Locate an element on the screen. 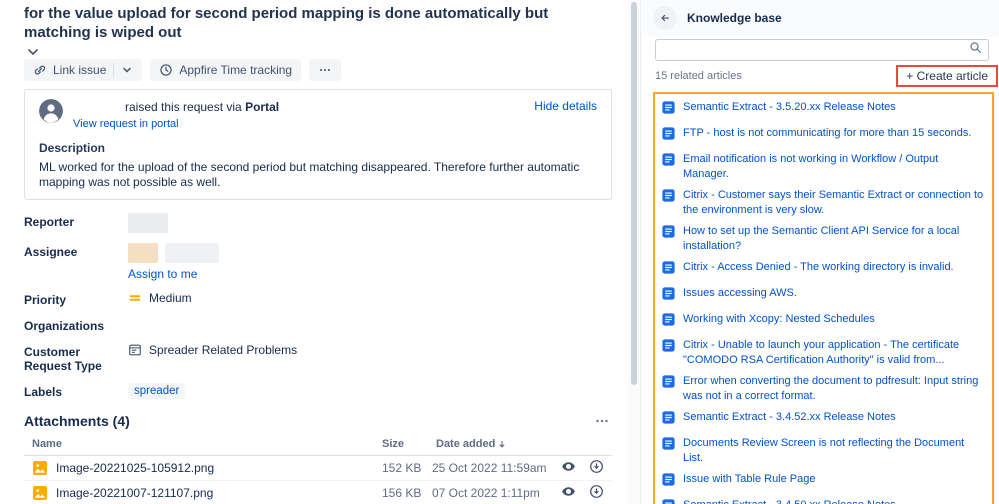  hide-details-link: Hide details is located at coordinates (565, 106).